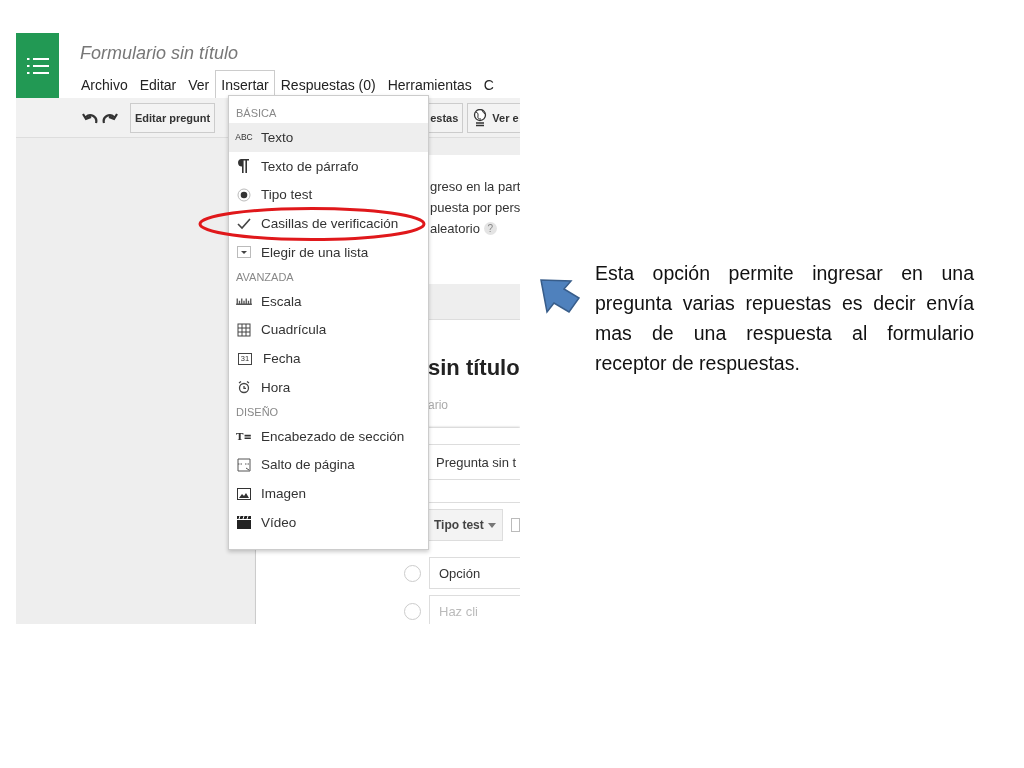 The height and width of the screenshot is (768, 1024). Describe the element at coordinates (90, 117) in the screenshot. I see `undo-icon` at that location.